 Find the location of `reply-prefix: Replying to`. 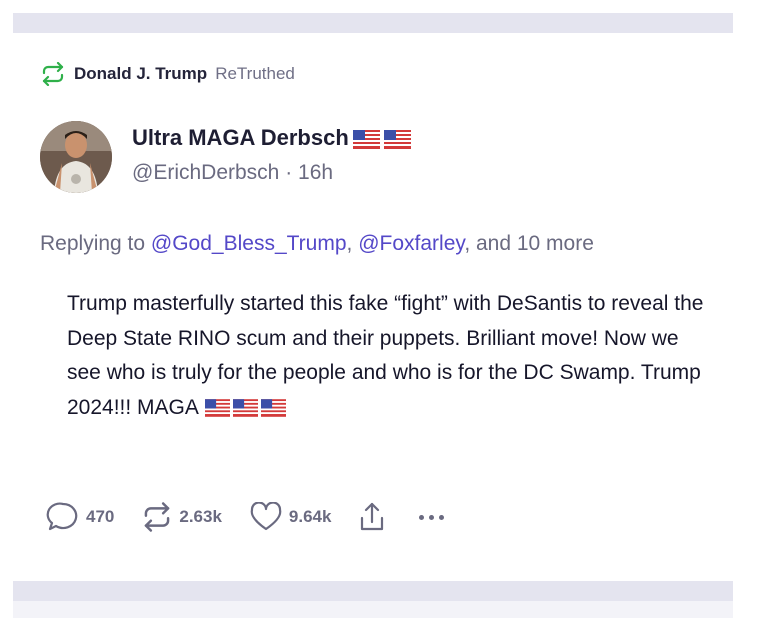

reply-prefix: Replying to is located at coordinates (95, 243).